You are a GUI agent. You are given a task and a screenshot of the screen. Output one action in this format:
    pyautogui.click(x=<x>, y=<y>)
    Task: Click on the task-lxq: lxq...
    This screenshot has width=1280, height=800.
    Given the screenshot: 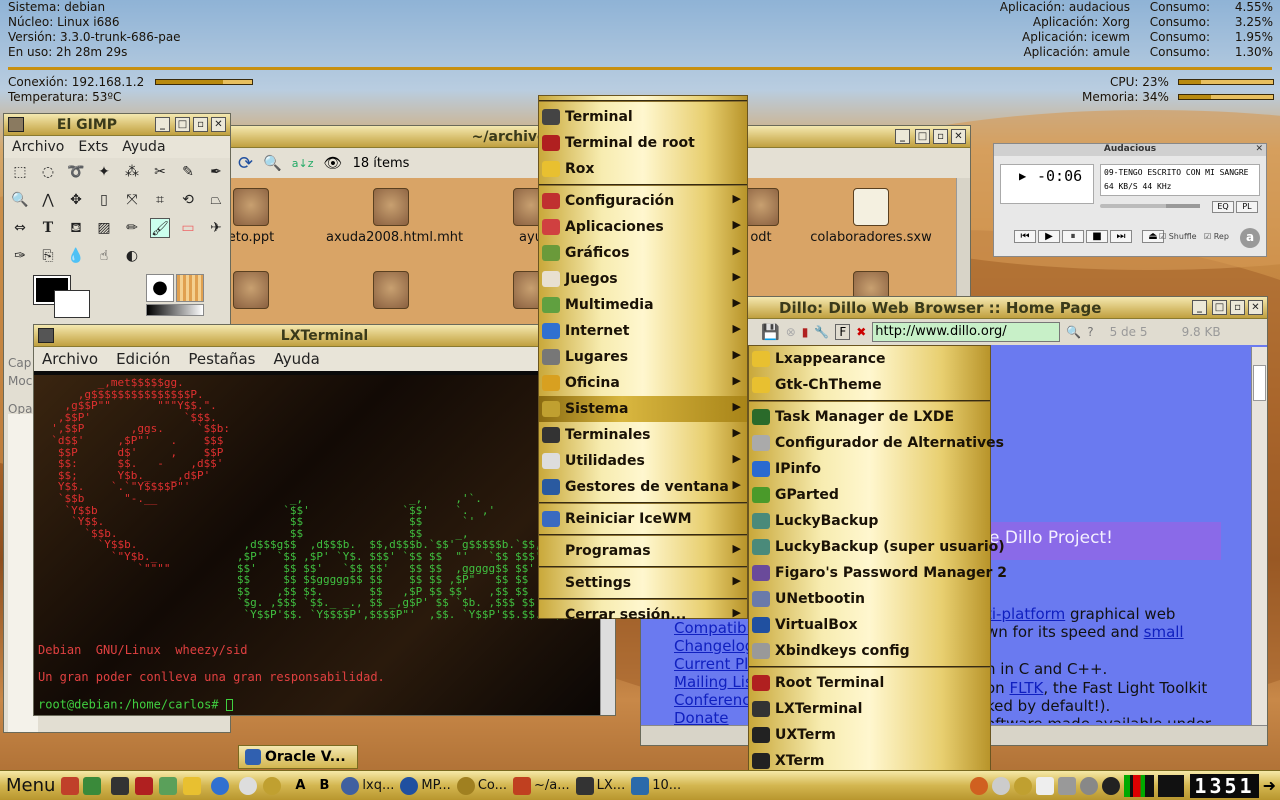 What is the action you would take?
    pyautogui.click(x=367, y=786)
    